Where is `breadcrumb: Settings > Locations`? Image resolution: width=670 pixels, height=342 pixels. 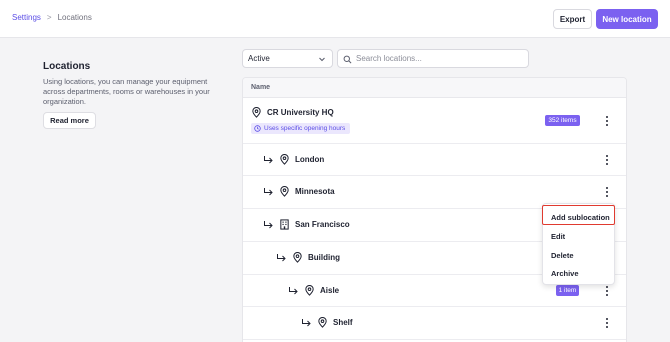
breadcrumb: Settings > Locations is located at coordinates (52, 17).